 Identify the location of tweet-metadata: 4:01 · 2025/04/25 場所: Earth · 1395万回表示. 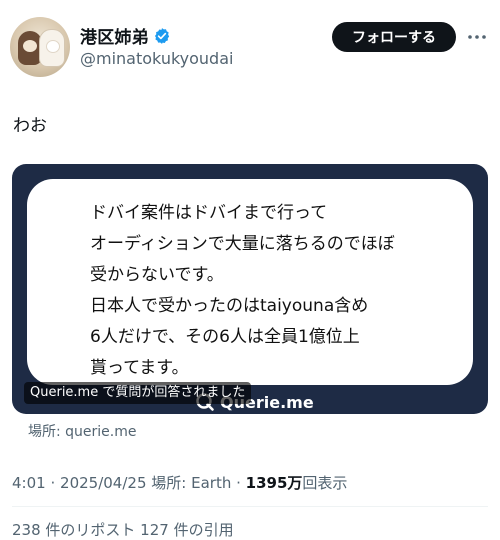
(179, 482).